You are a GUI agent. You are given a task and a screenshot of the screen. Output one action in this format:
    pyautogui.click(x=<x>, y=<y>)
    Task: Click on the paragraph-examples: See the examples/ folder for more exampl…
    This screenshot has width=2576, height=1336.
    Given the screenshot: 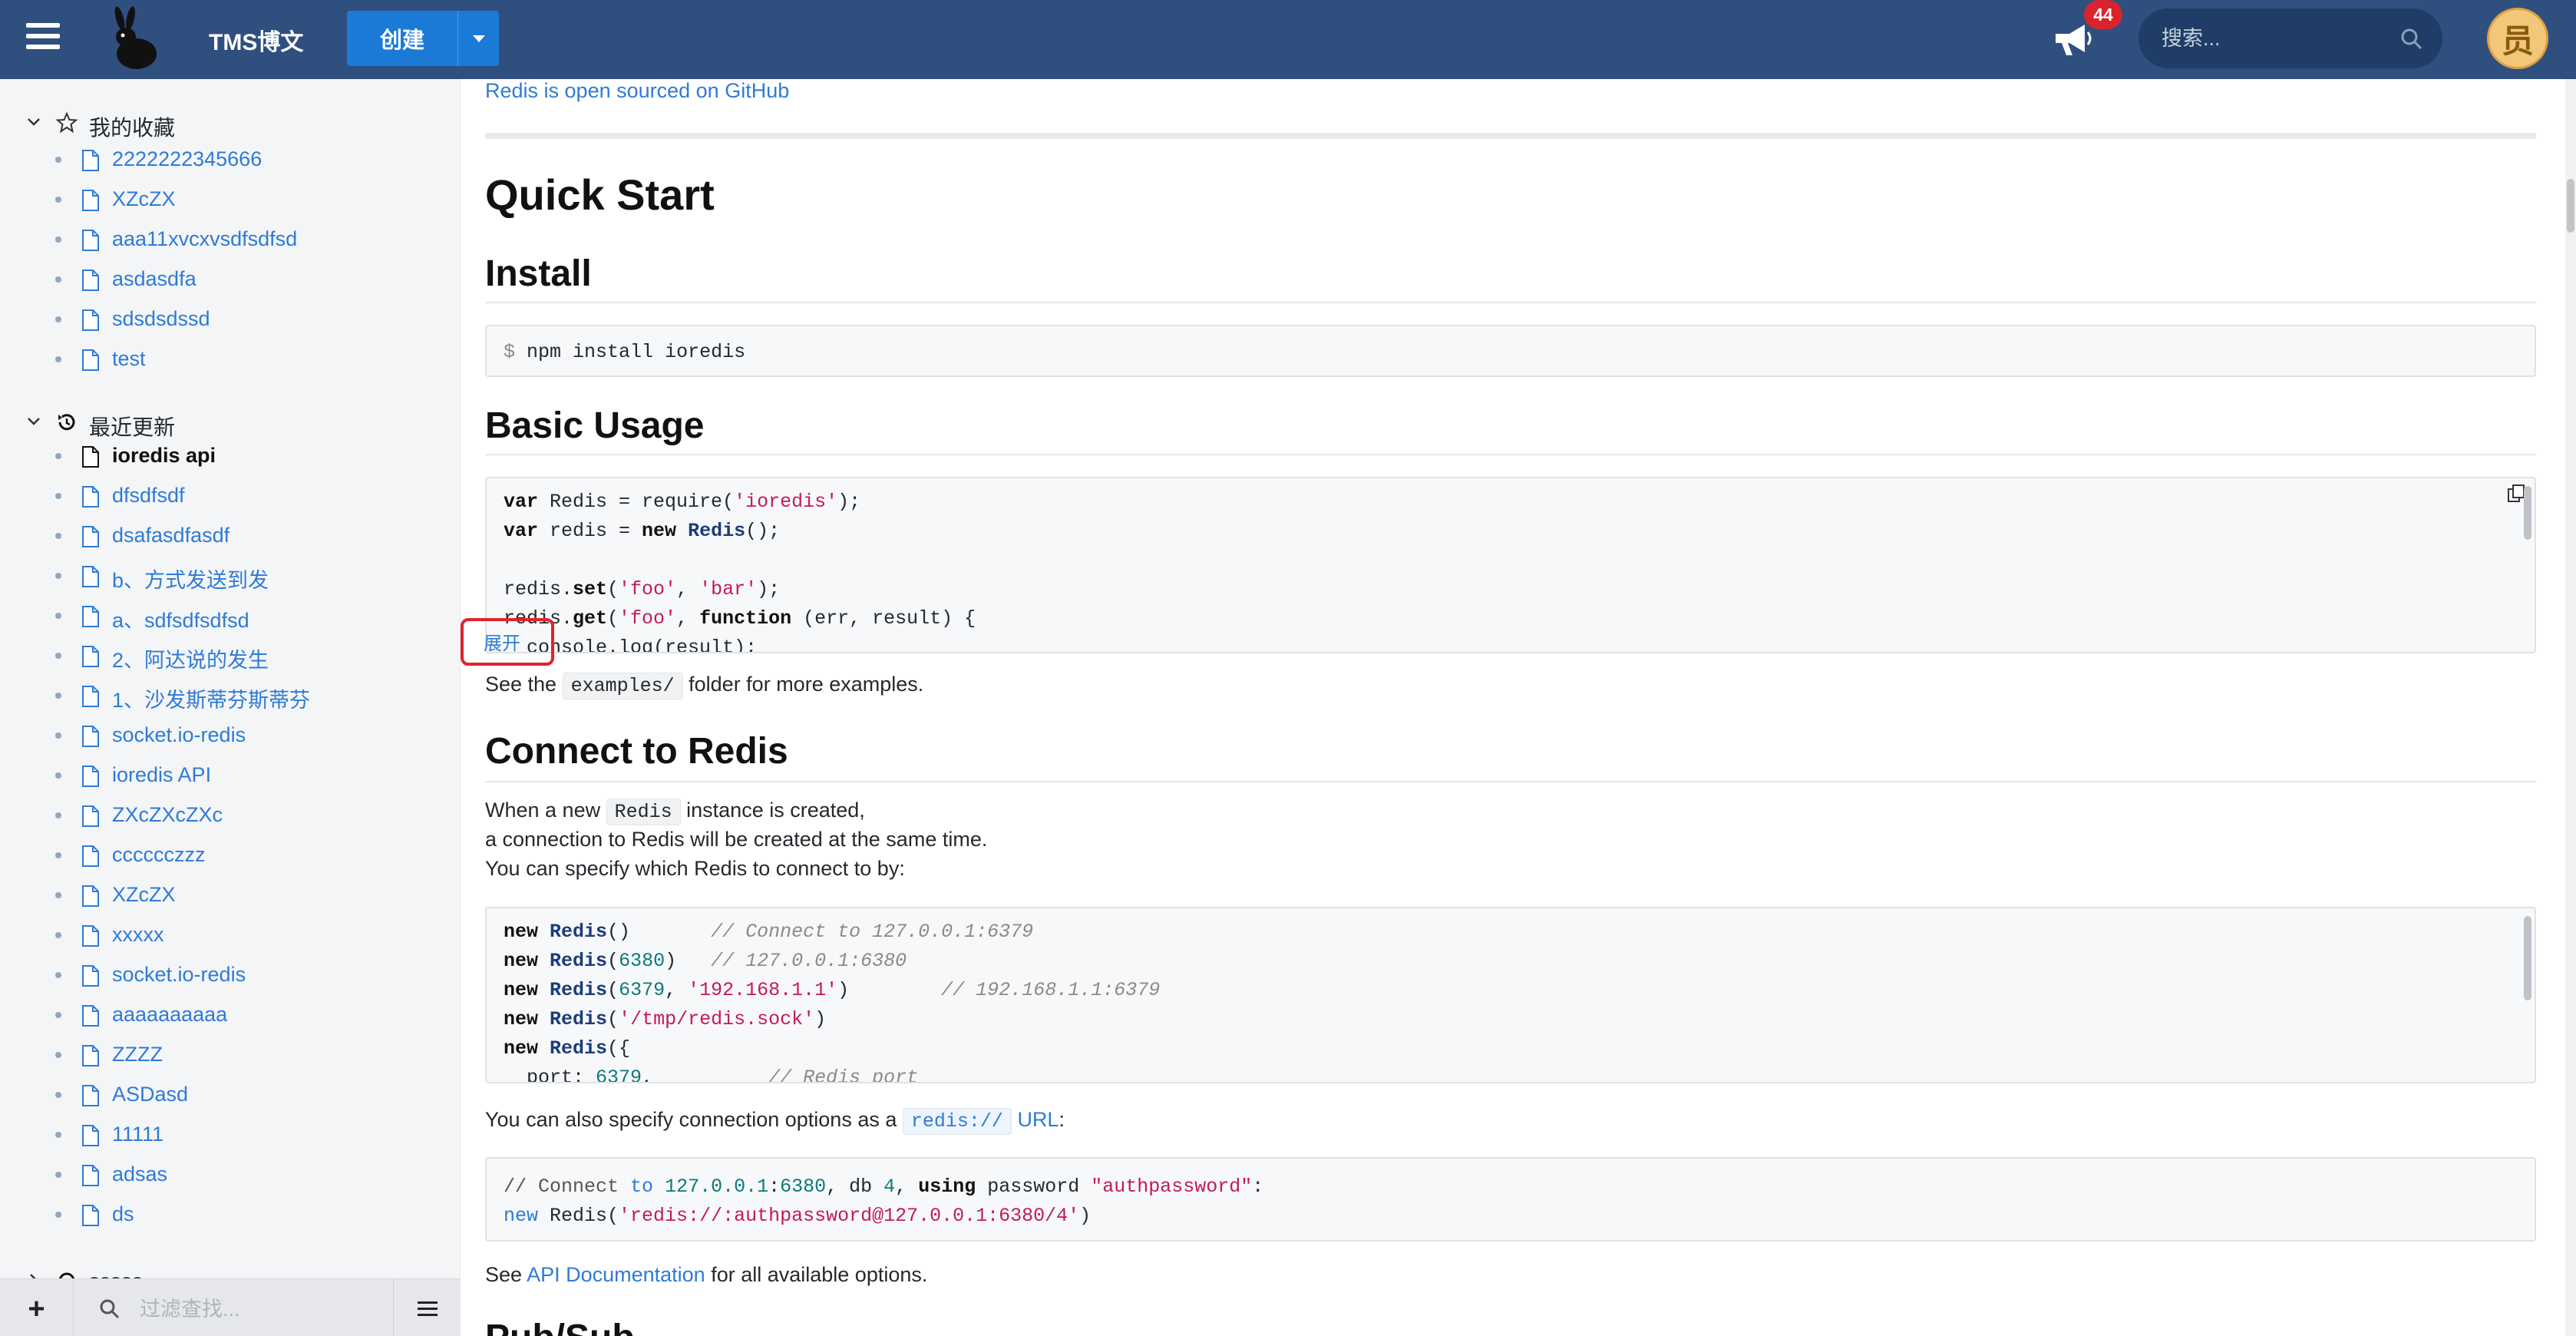 What is the action you would take?
    pyautogui.click(x=704, y=686)
    